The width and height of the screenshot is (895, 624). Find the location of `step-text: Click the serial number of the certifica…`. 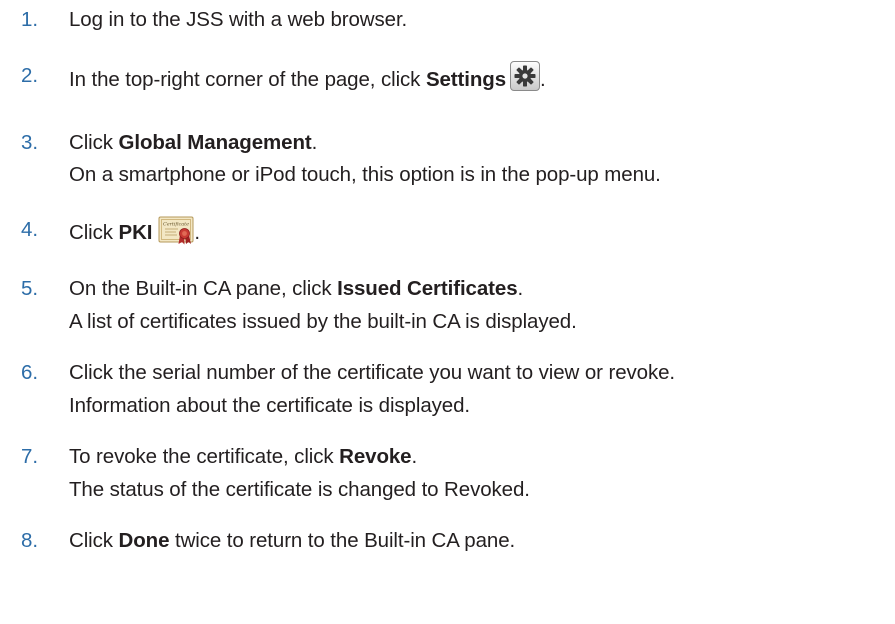

step-text: Click the serial number of the certifica… is located at coordinates (372, 372).